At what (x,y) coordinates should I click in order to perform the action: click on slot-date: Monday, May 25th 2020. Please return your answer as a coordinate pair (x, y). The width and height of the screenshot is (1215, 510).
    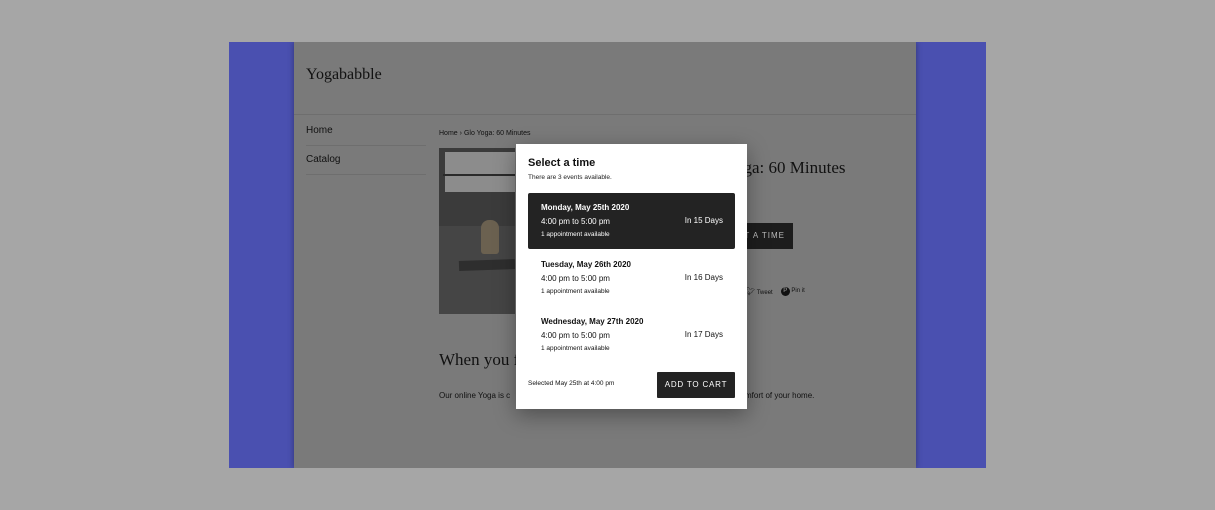
    Looking at the image, I should click on (585, 207).